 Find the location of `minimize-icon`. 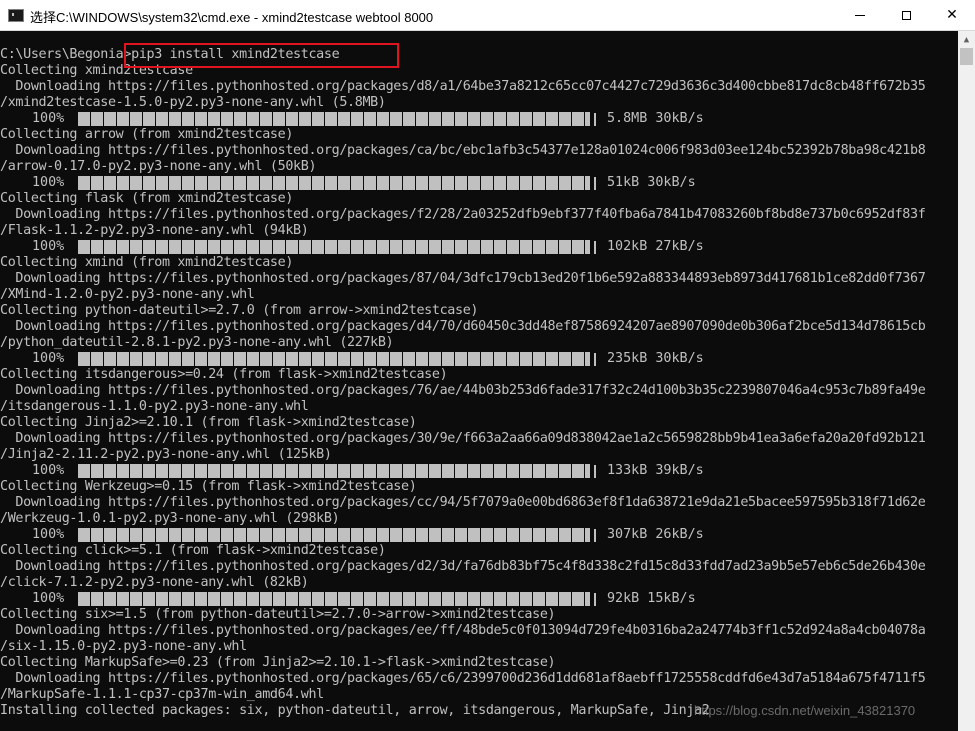

minimize-icon is located at coordinates (860, 15).